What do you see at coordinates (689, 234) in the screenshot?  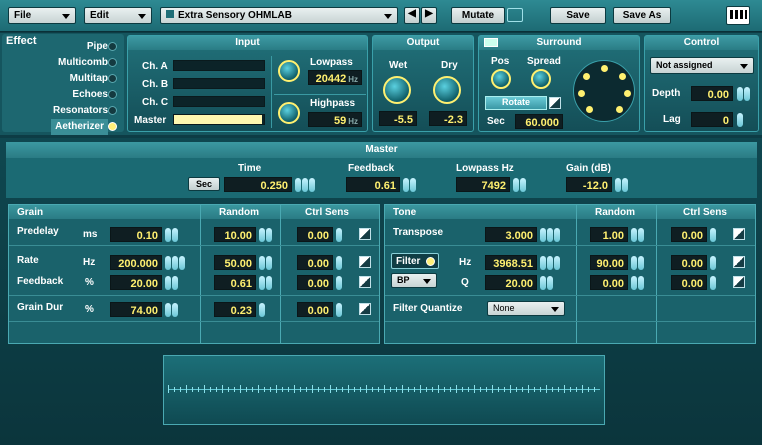 I see `transpose-ctrl: 0.00` at bounding box center [689, 234].